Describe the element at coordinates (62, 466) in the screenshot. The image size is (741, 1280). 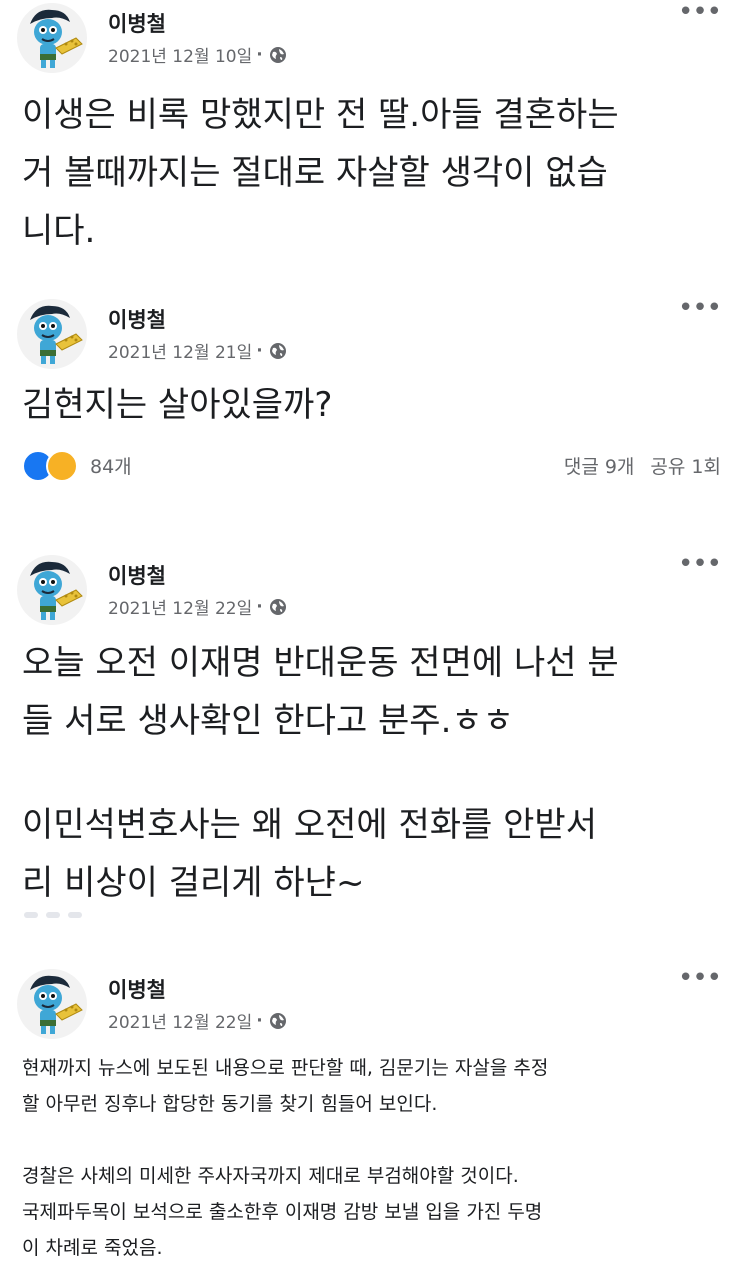
I see `wow-reaction-icon` at that location.